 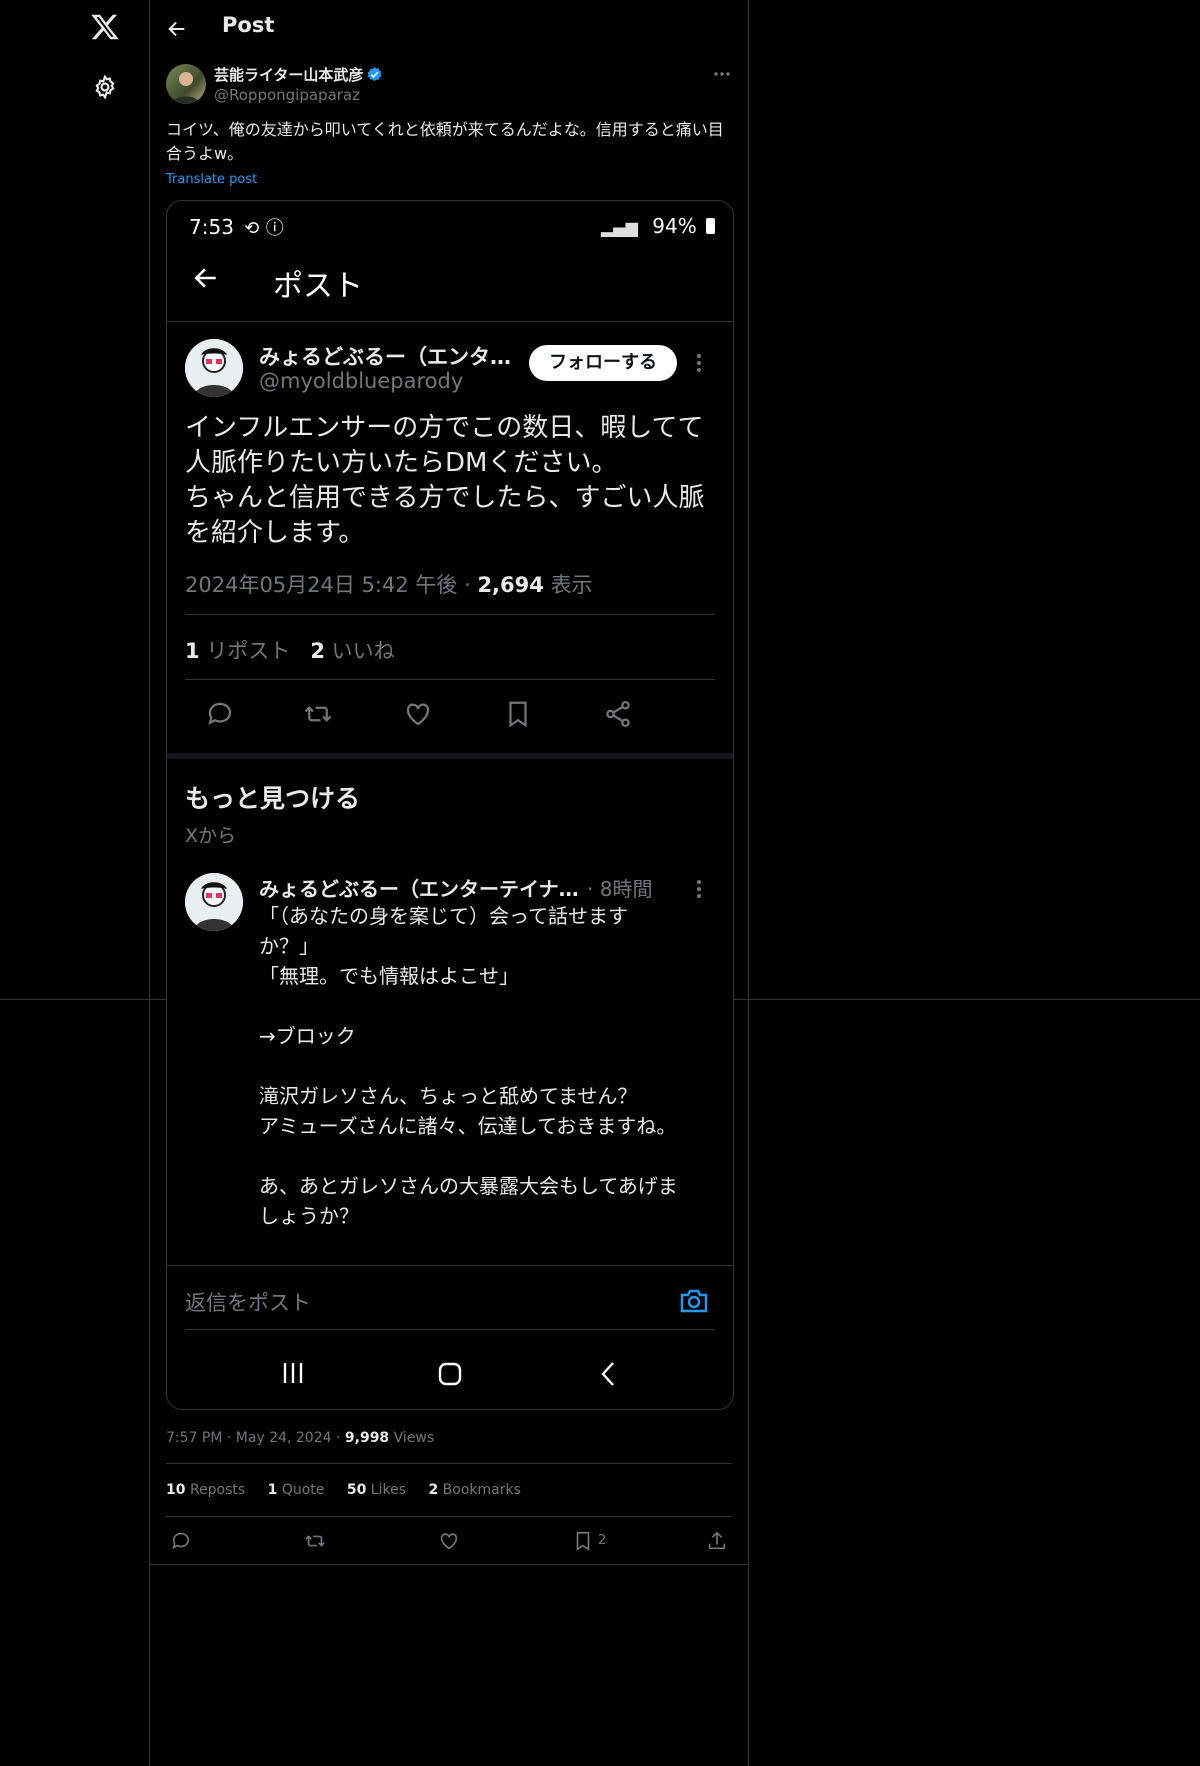 What do you see at coordinates (674, 226) in the screenshot?
I see `battery-percent: 94%` at bounding box center [674, 226].